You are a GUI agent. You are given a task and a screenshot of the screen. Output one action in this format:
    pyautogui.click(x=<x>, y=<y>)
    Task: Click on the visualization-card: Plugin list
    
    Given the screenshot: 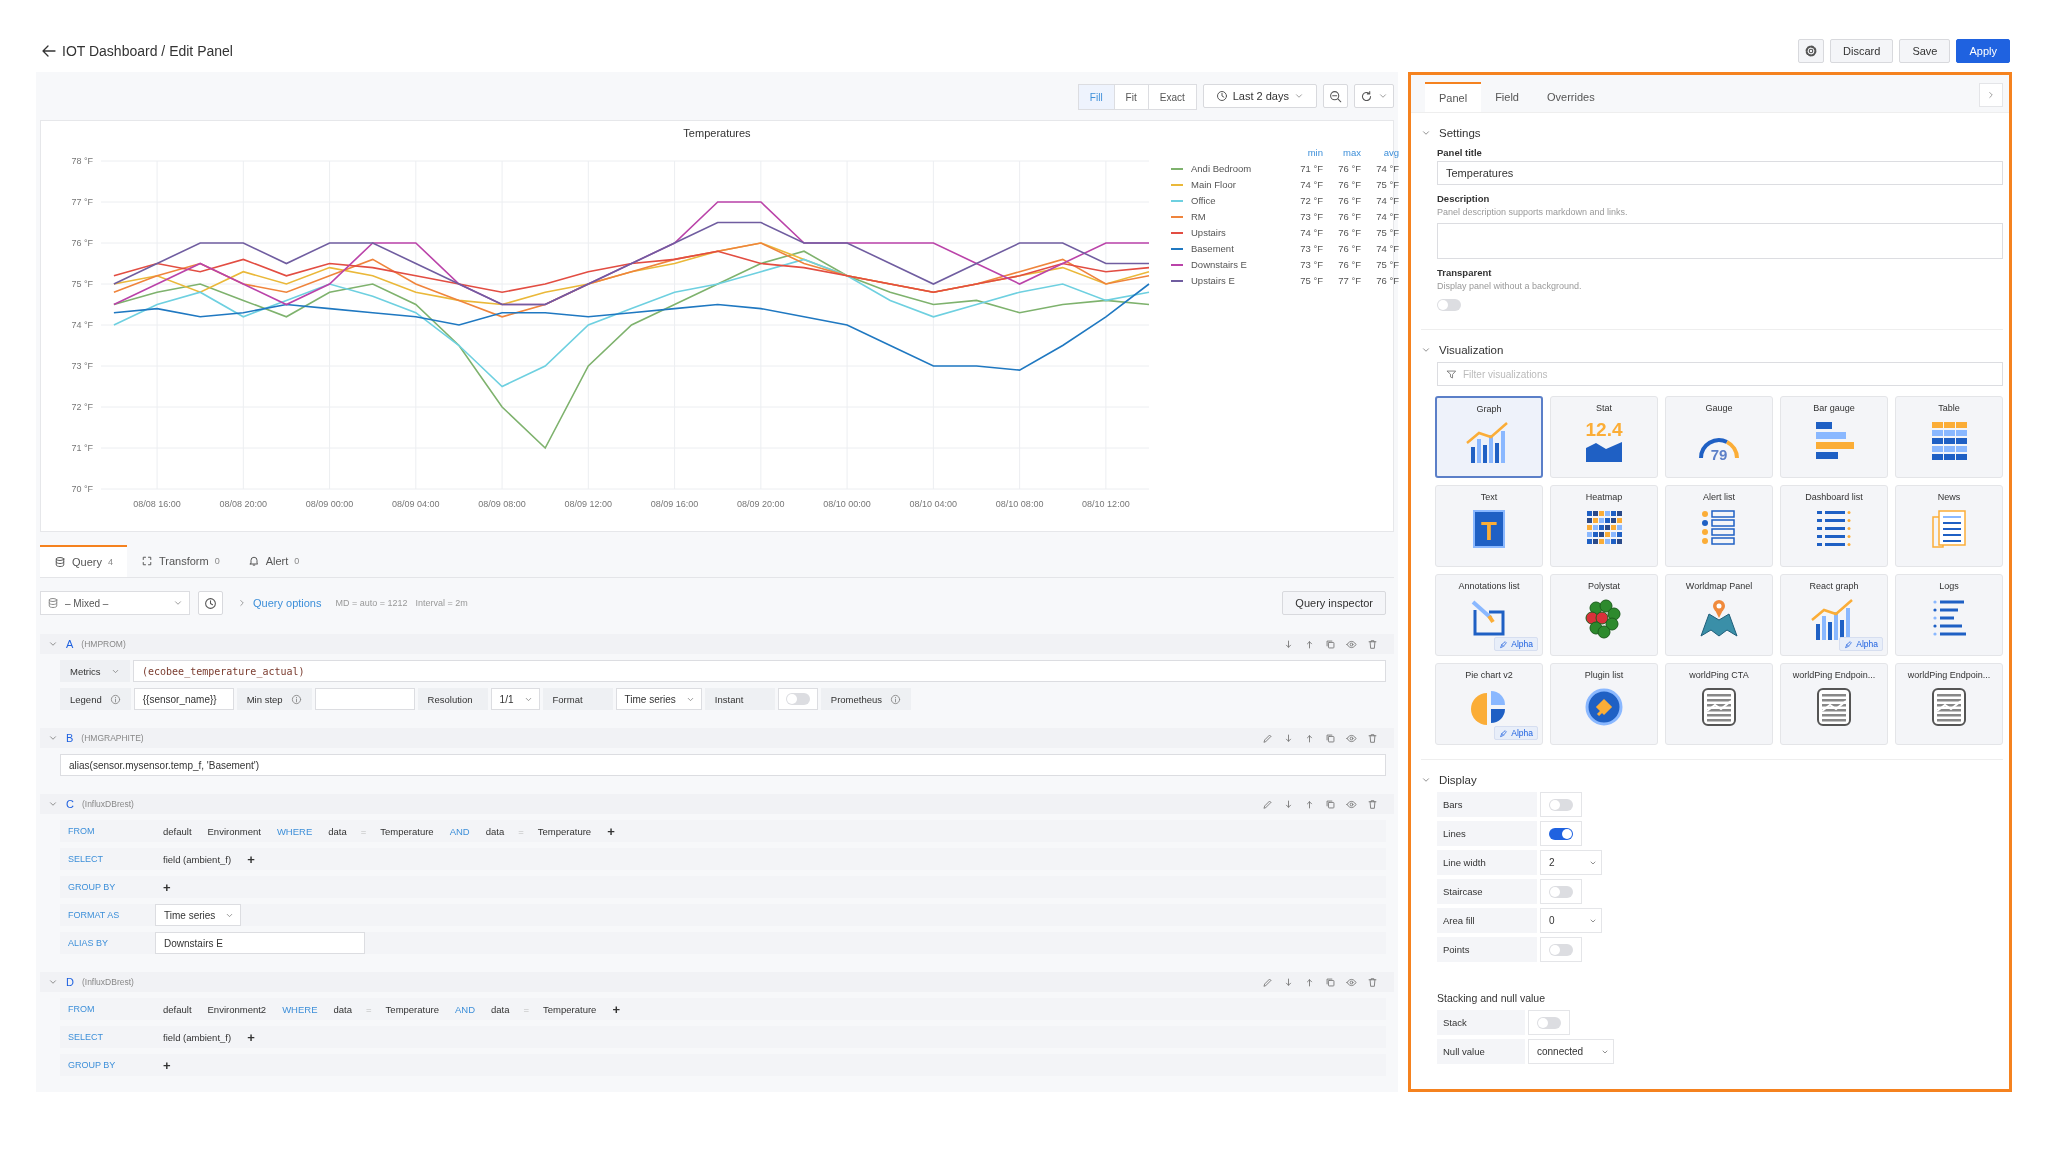 What is the action you would take?
    pyautogui.click(x=1604, y=704)
    